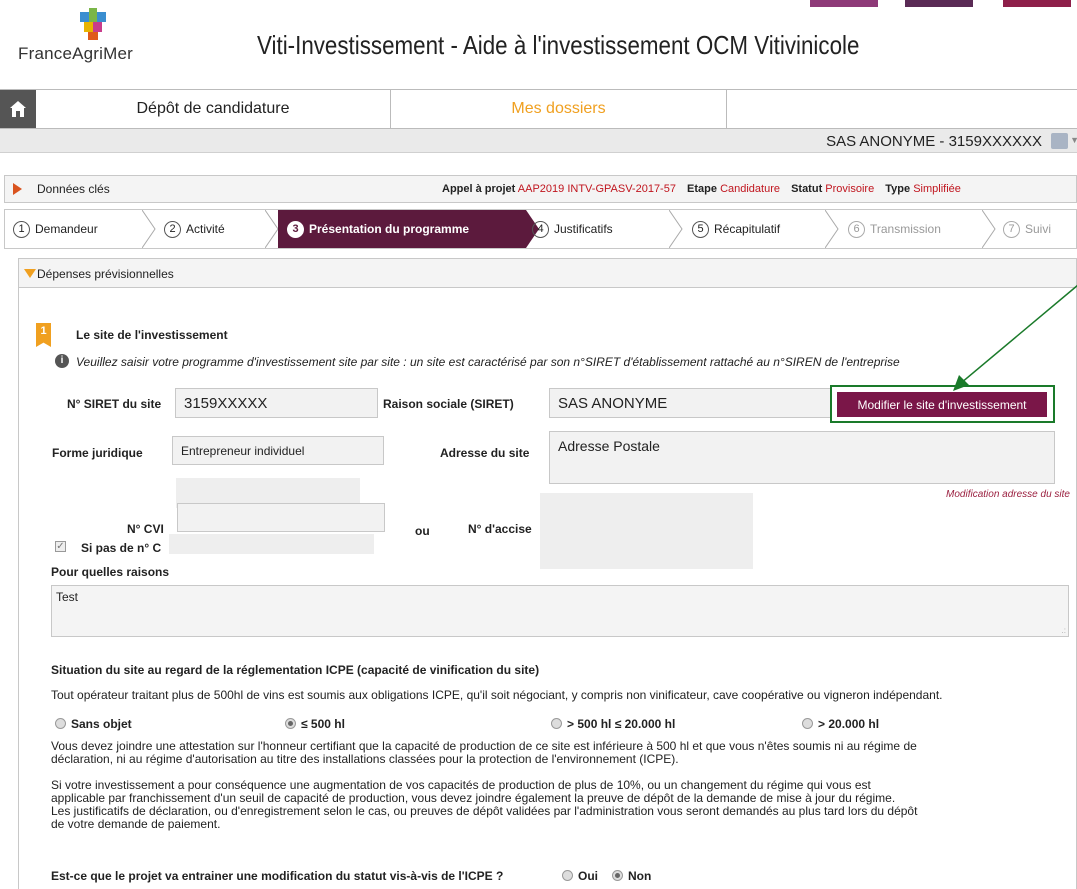  What do you see at coordinates (479, 189) in the screenshot?
I see `appel-label: Appel à projet` at bounding box center [479, 189].